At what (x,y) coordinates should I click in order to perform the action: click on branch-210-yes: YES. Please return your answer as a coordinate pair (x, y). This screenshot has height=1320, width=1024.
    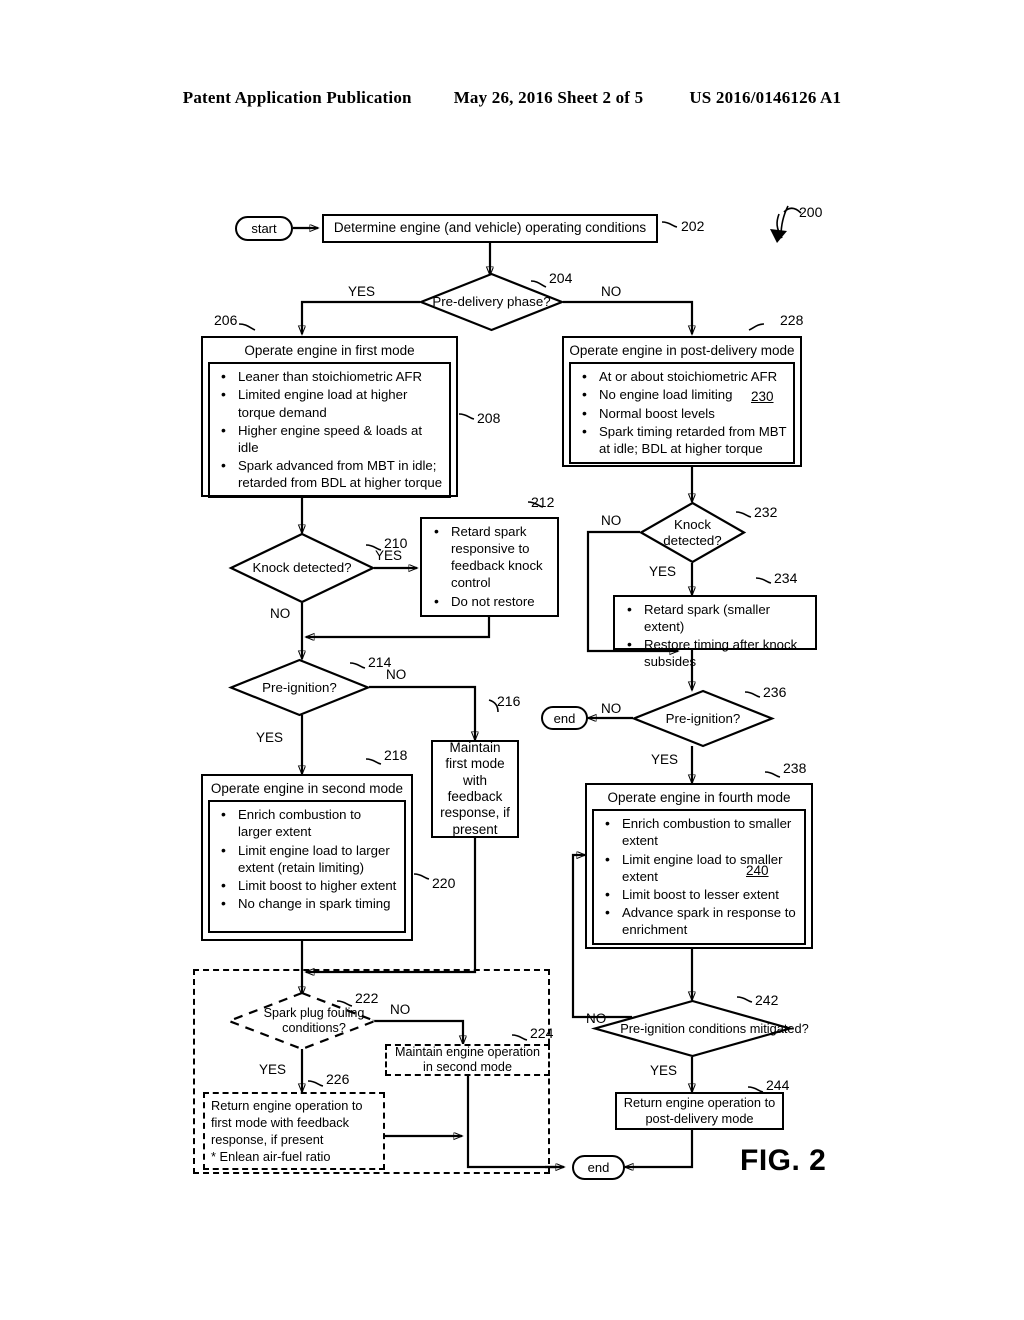
    Looking at the image, I should click on (389, 555).